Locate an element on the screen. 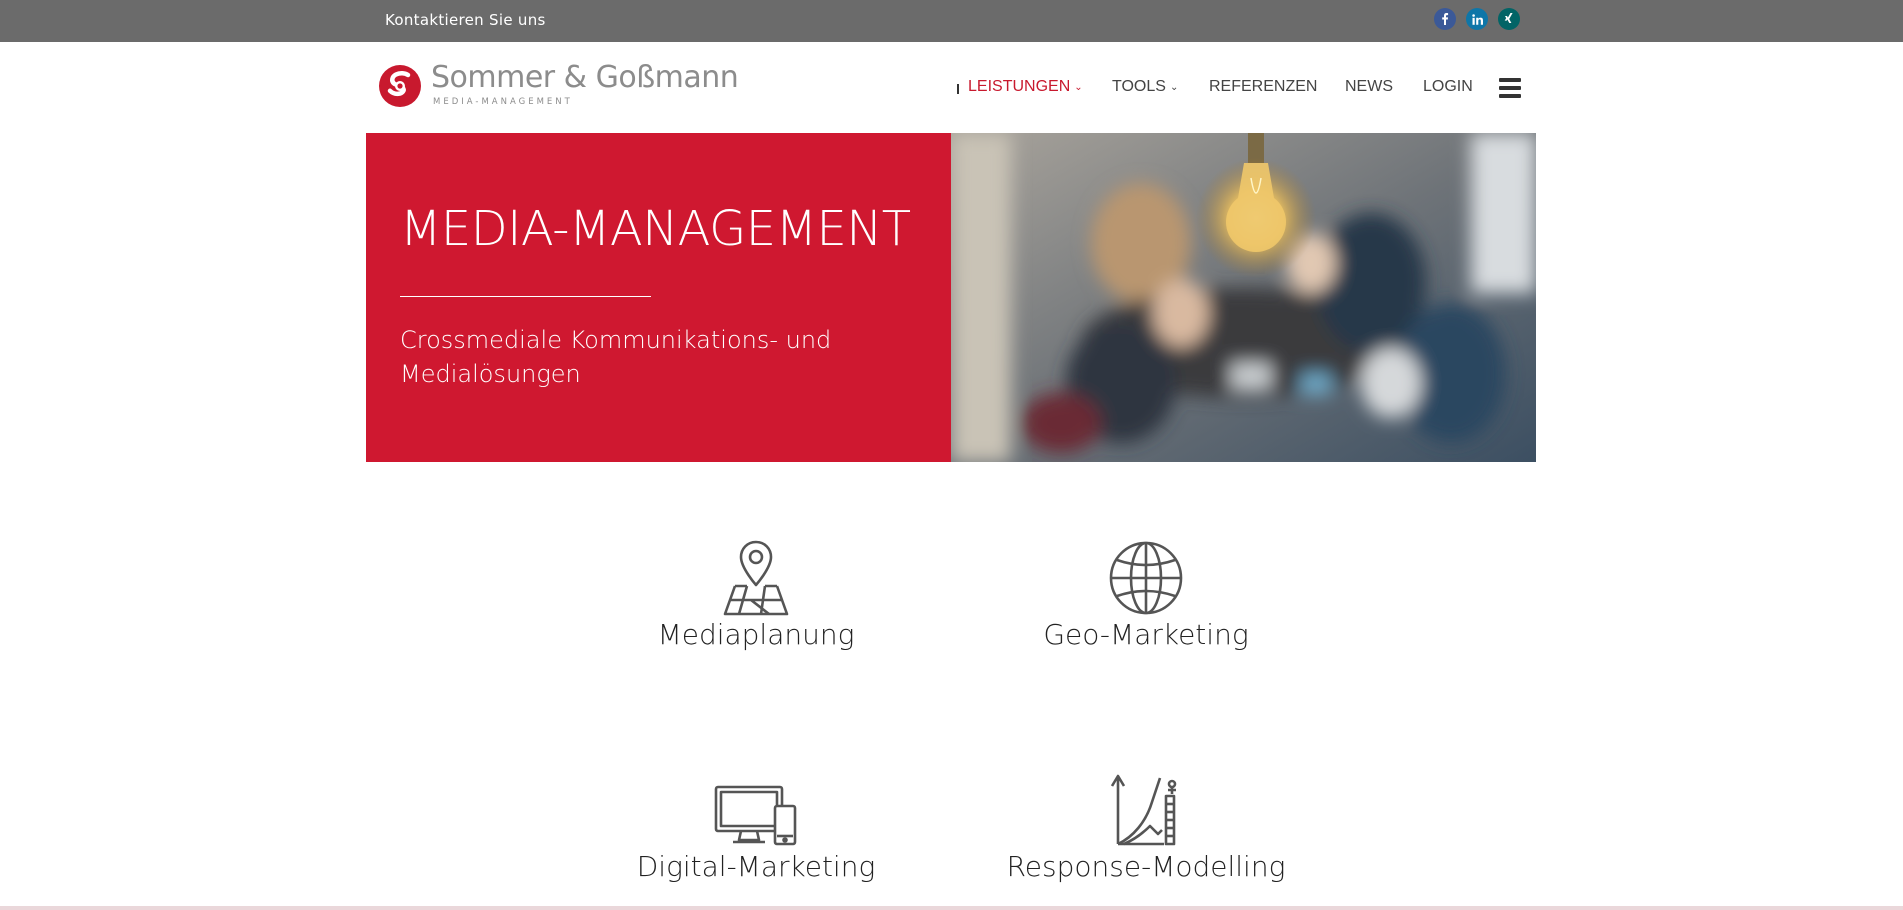  hero-divider is located at coordinates (525, 296).